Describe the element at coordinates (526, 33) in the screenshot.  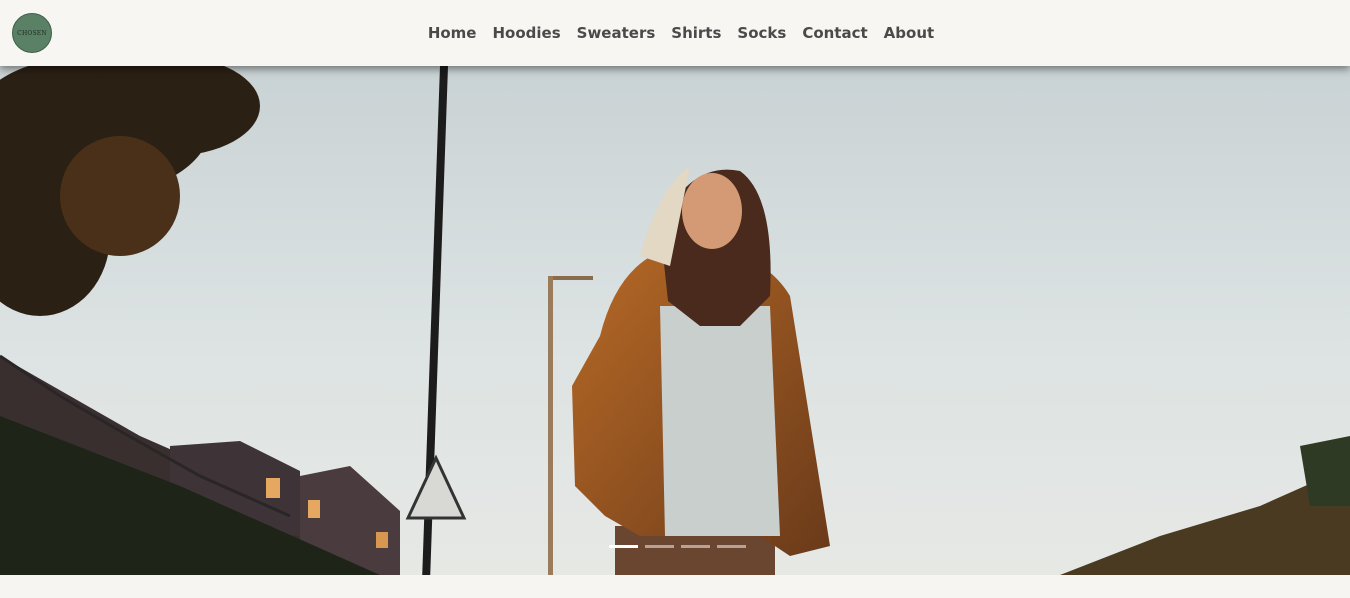
I see `nav-hoodies: Hoodies` at that location.